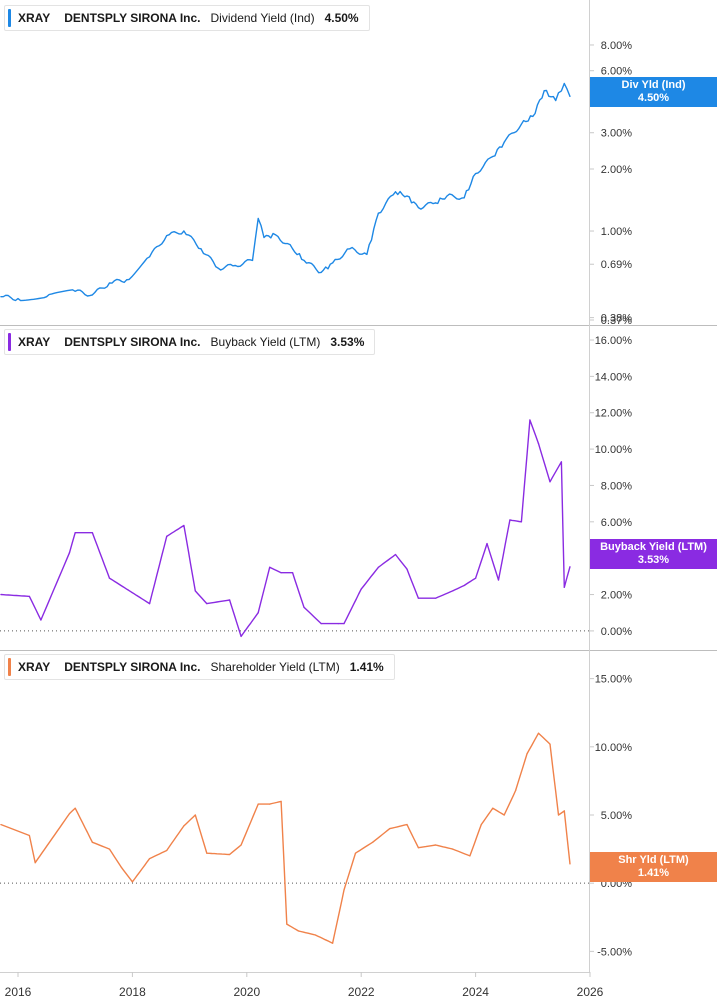  What do you see at coordinates (9, 18) in the screenshot?
I see `series-color-swatch` at bounding box center [9, 18].